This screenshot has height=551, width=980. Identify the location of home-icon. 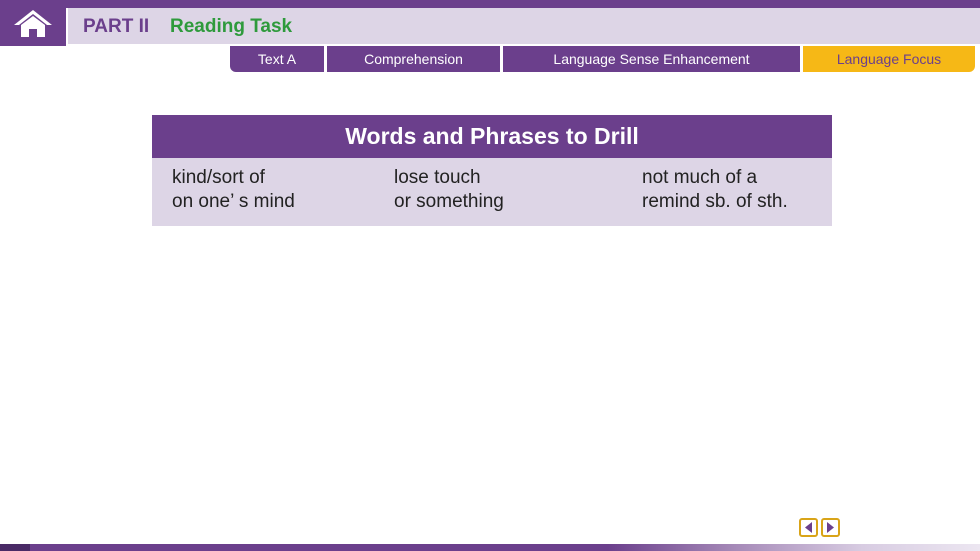
(33, 23).